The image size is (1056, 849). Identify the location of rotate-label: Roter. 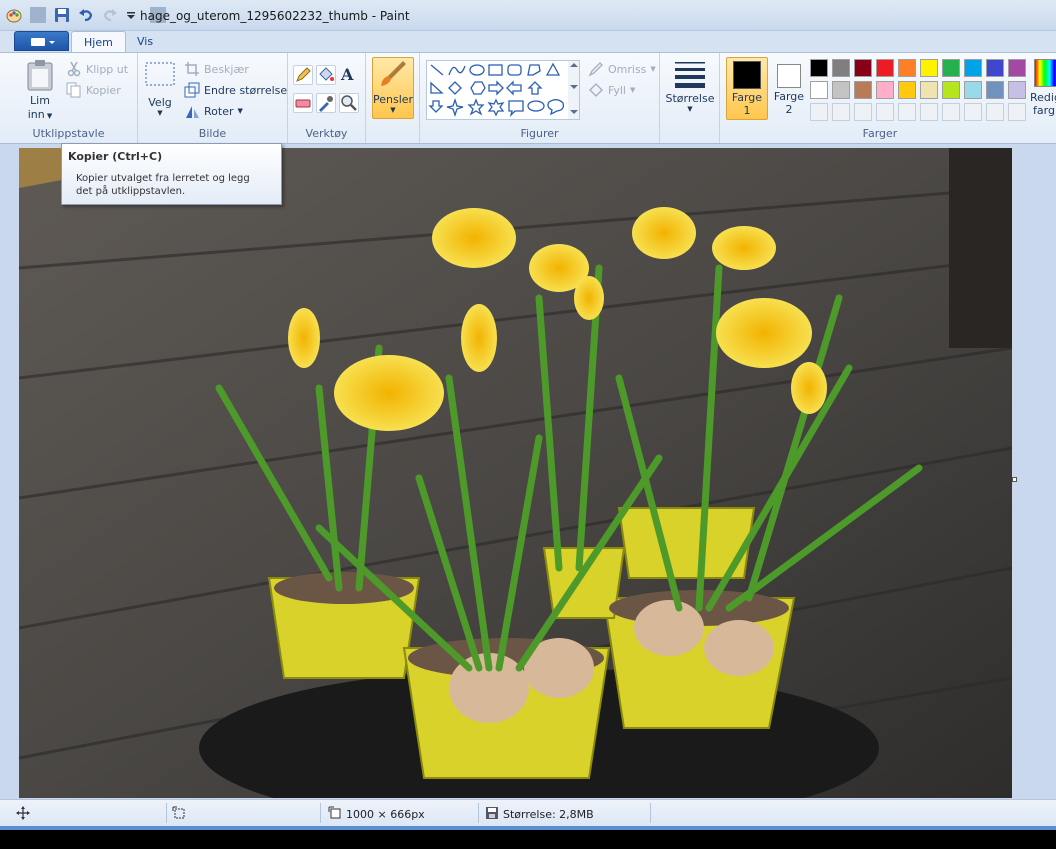
(219, 111).